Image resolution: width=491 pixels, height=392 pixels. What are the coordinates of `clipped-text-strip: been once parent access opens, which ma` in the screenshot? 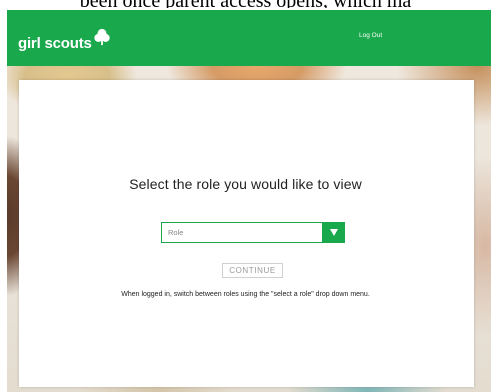 It's located at (245, 5).